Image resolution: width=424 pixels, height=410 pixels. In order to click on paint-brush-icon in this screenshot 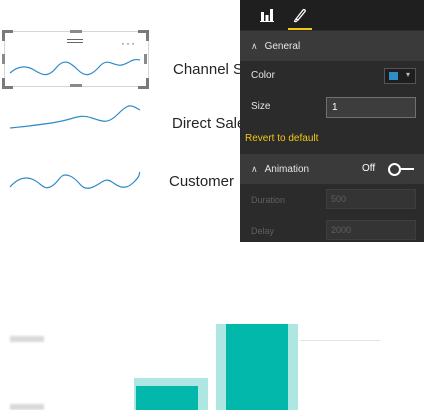, I will do `click(299, 15)`.